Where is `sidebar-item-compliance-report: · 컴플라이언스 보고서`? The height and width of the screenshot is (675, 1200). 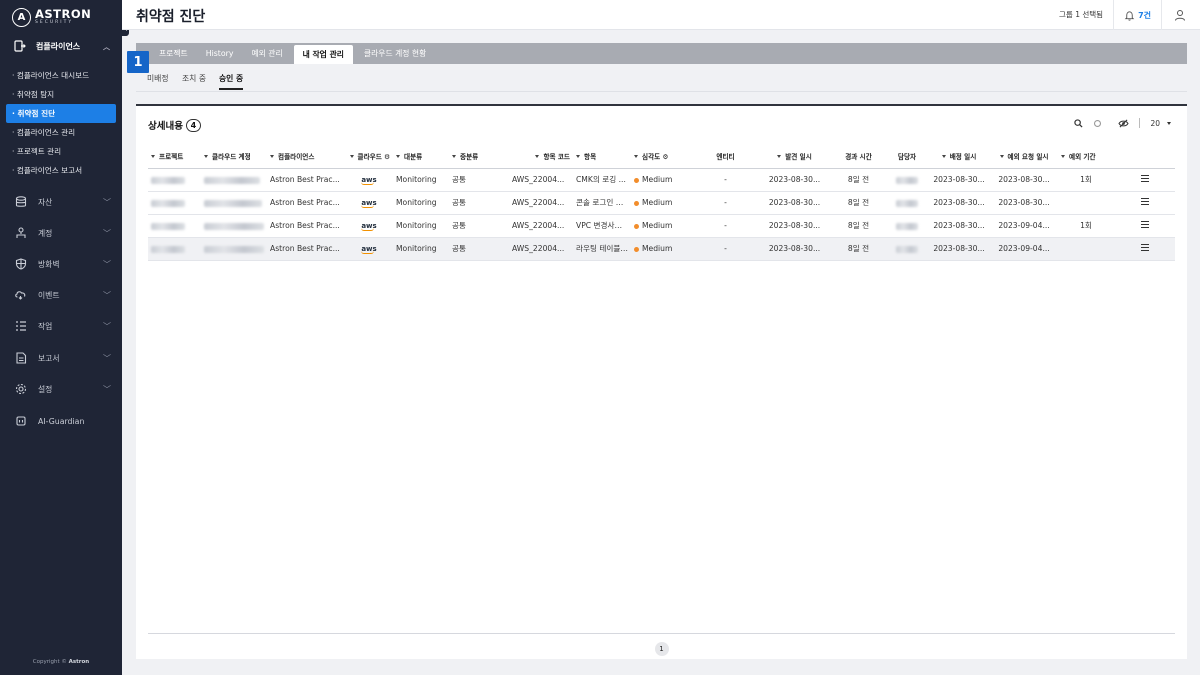
sidebar-item-compliance-report: · 컴플라이언스 보고서 is located at coordinates (61, 170).